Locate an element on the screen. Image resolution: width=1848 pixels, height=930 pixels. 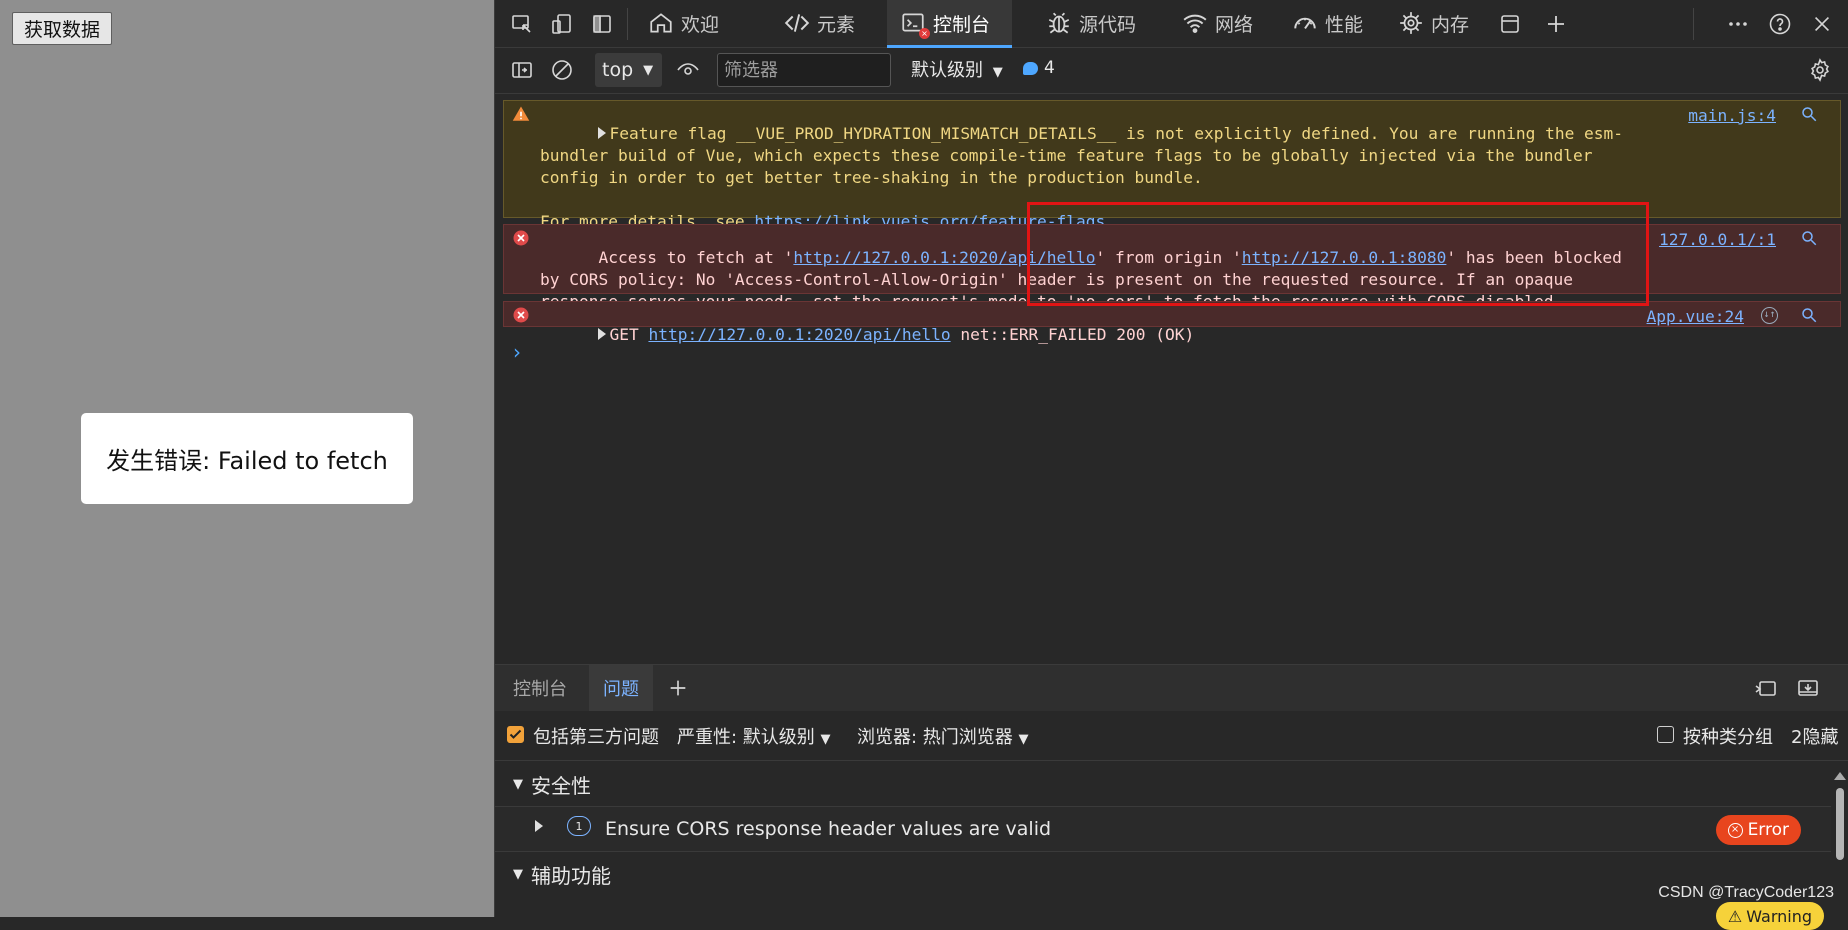
filter-input is located at coordinates (804, 70).